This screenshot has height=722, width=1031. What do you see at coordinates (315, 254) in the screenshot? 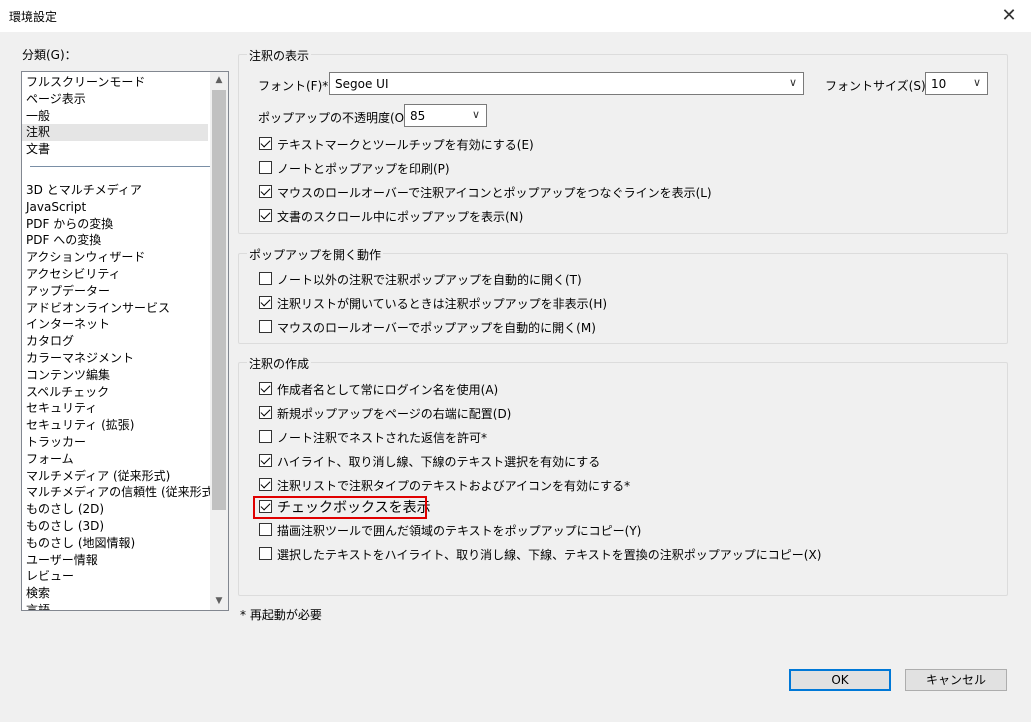
I see `popup-group-legend: ポップアップを開く動作` at bounding box center [315, 254].